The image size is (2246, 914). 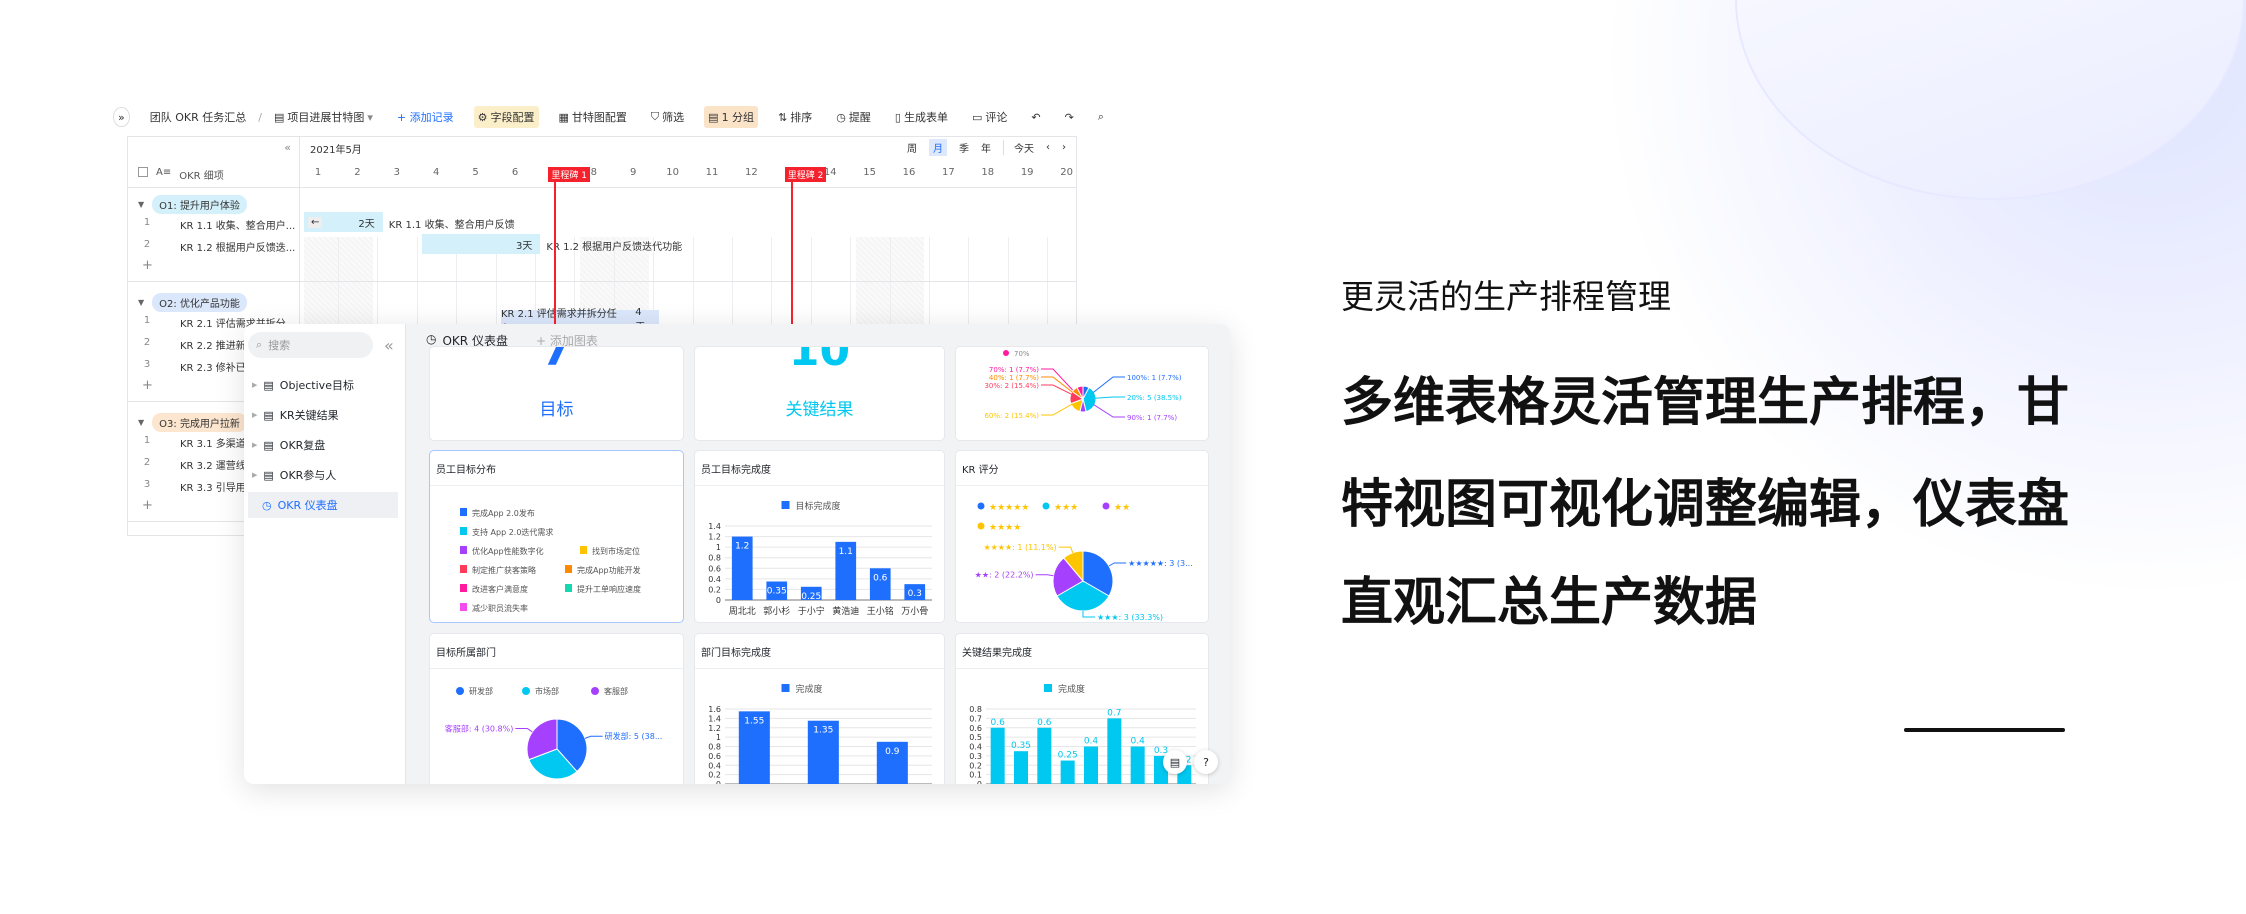 What do you see at coordinates (192, 204) in the screenshot?
I see `group-header: ▼ O1: 提升用户体验` at bounding box center [192, 204].